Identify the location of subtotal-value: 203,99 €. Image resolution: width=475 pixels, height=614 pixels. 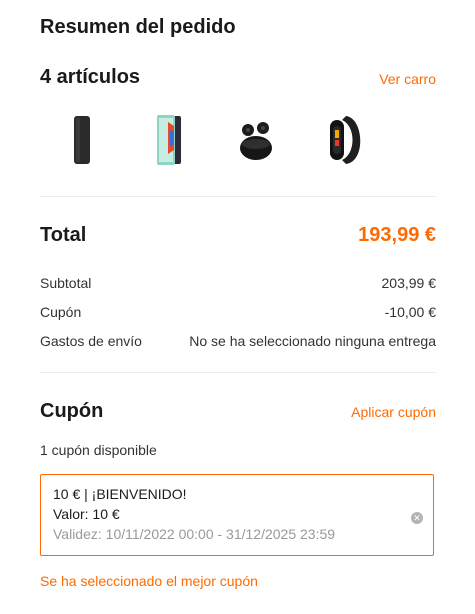
(409, 283).